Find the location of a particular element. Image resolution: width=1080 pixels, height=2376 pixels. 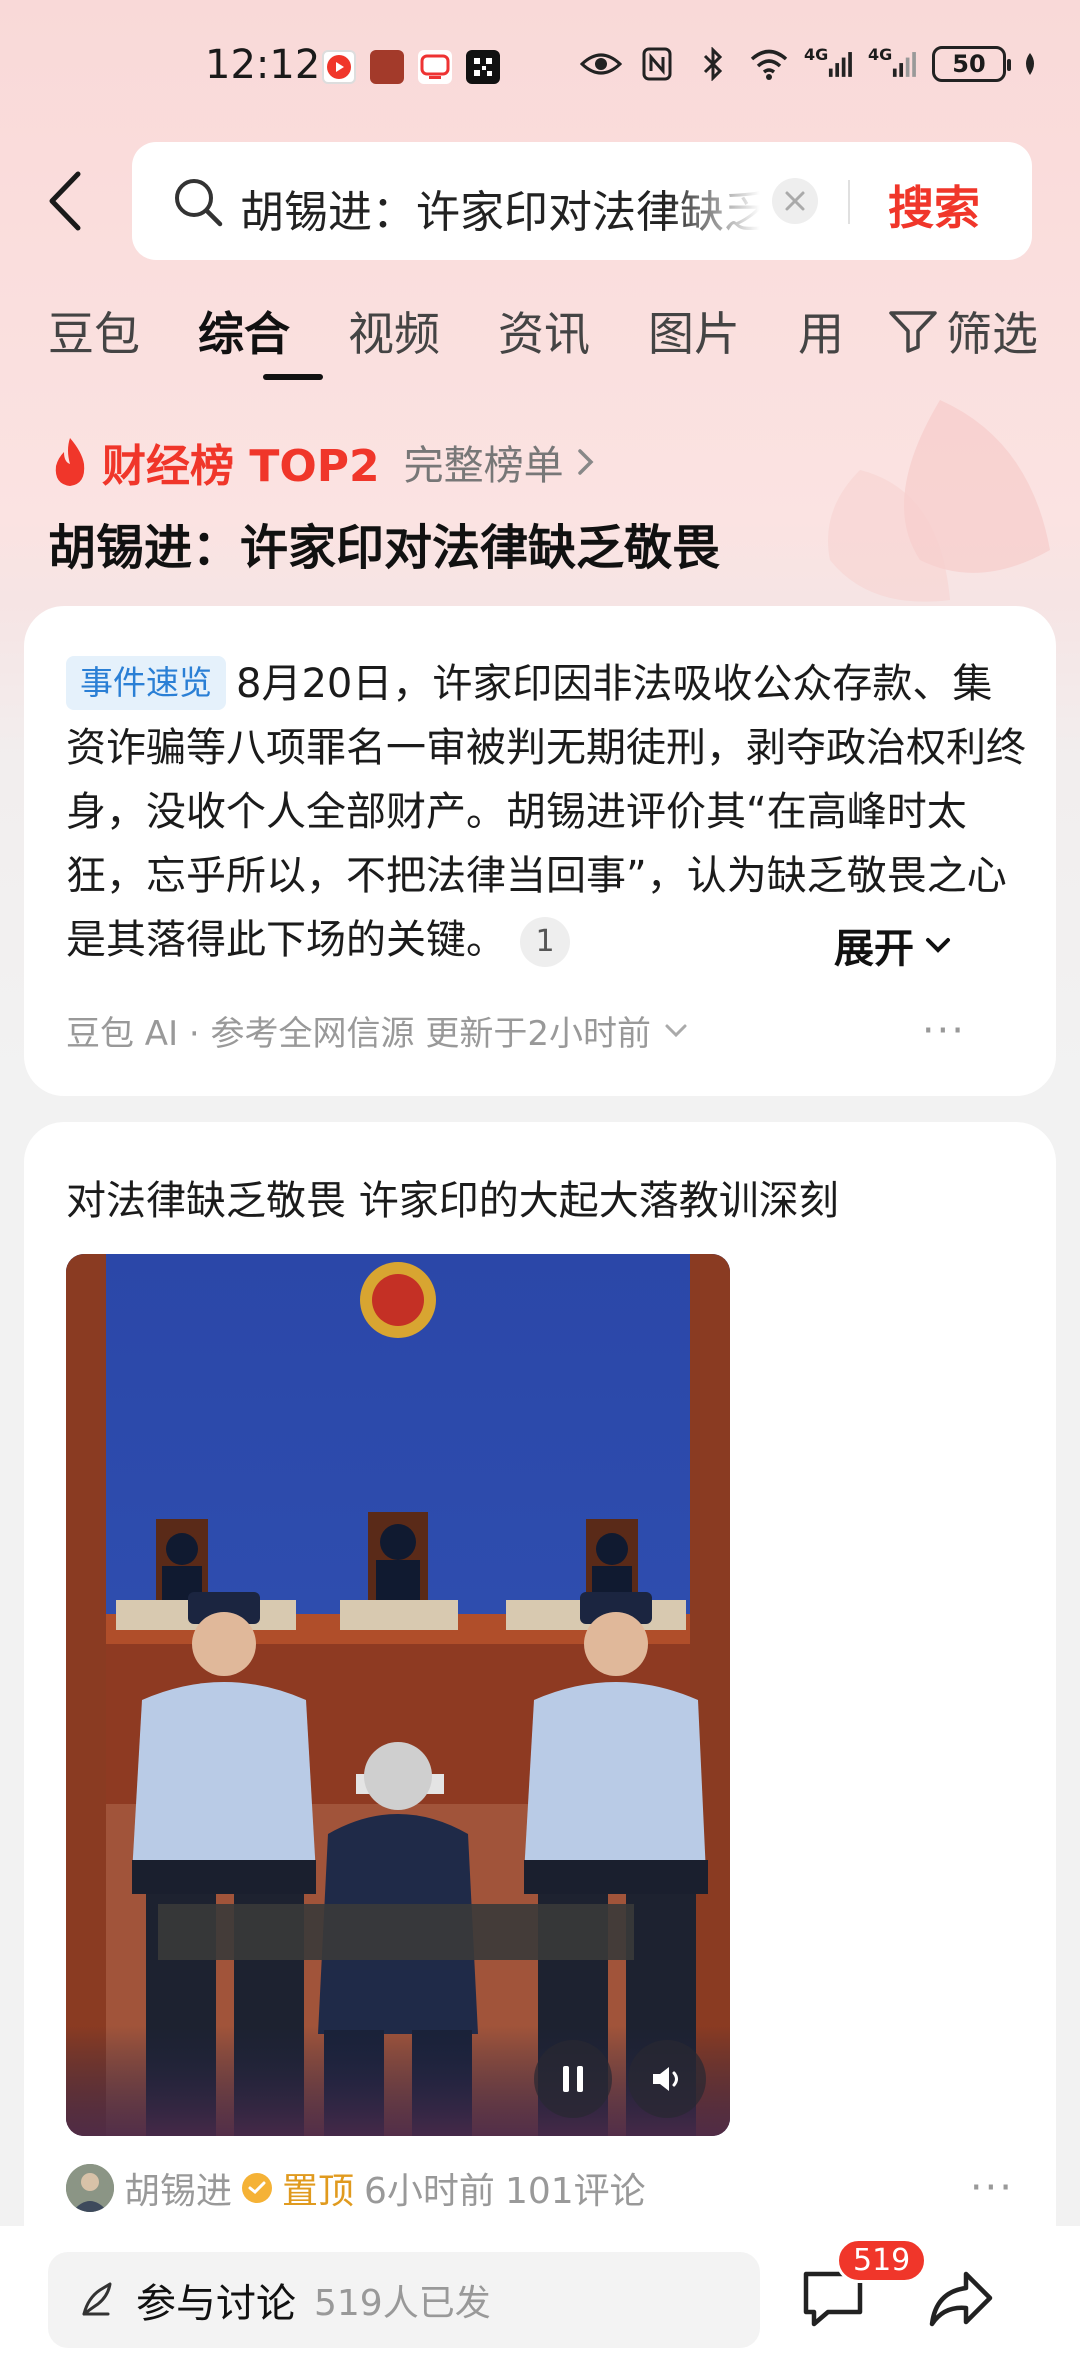

reference-badge: 1 is located at coordinates (545, 942).